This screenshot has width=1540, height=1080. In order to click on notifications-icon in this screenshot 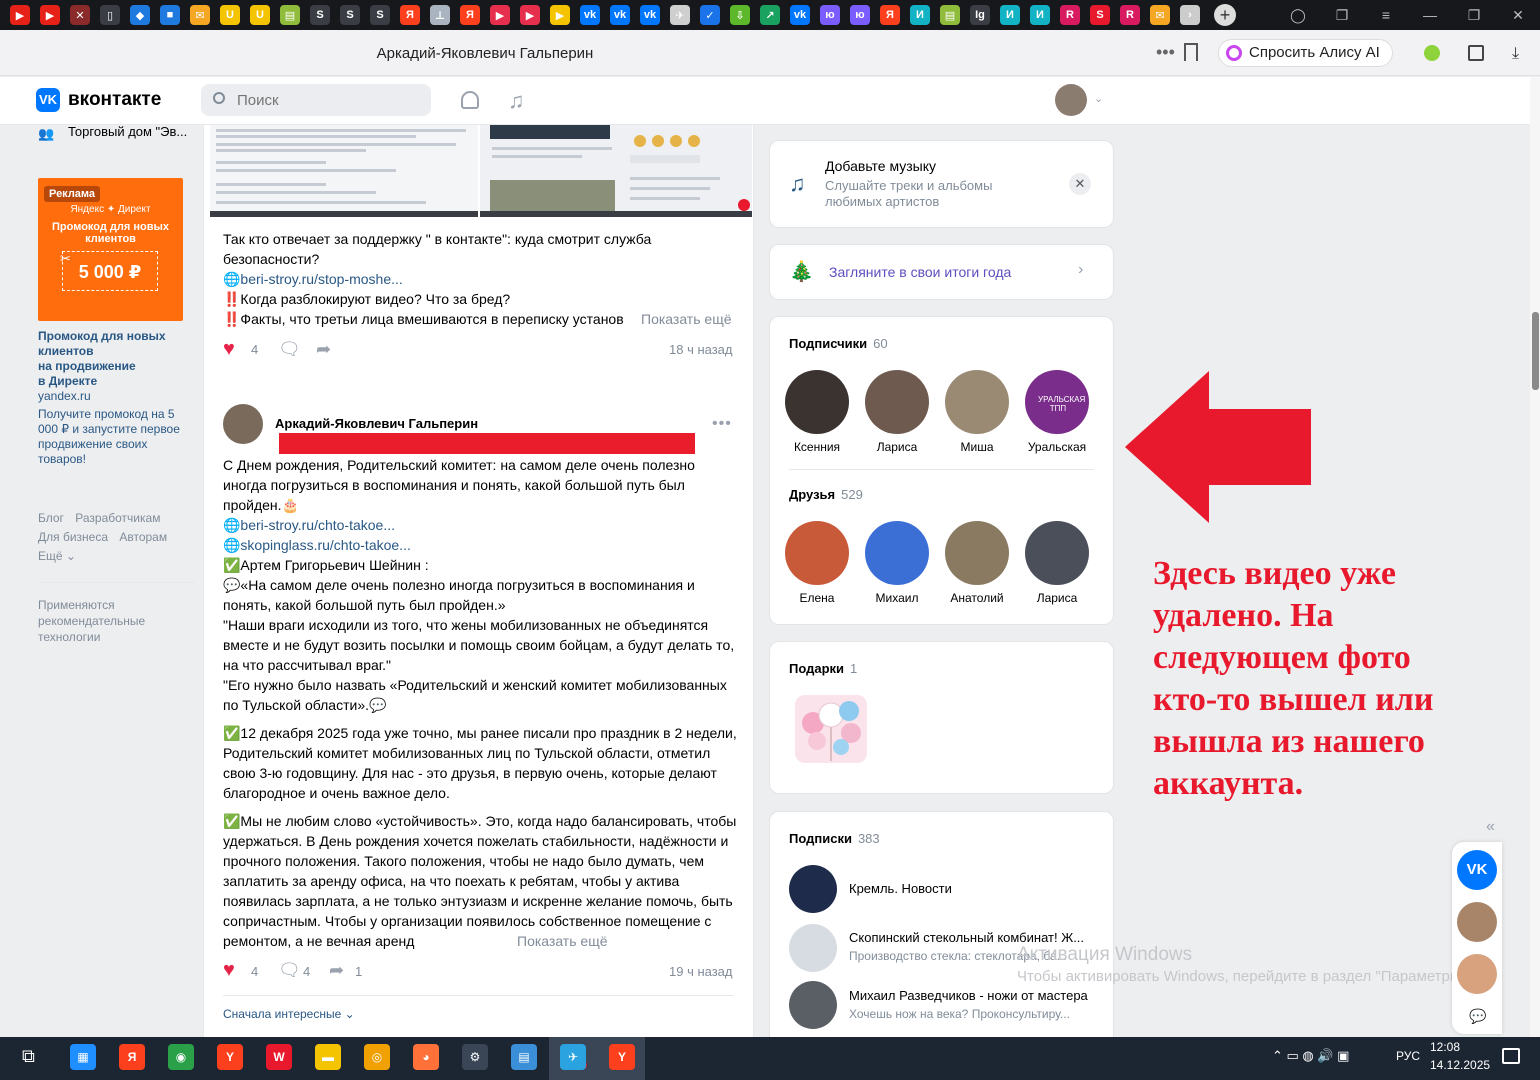, I will do `click(470, 100)`.